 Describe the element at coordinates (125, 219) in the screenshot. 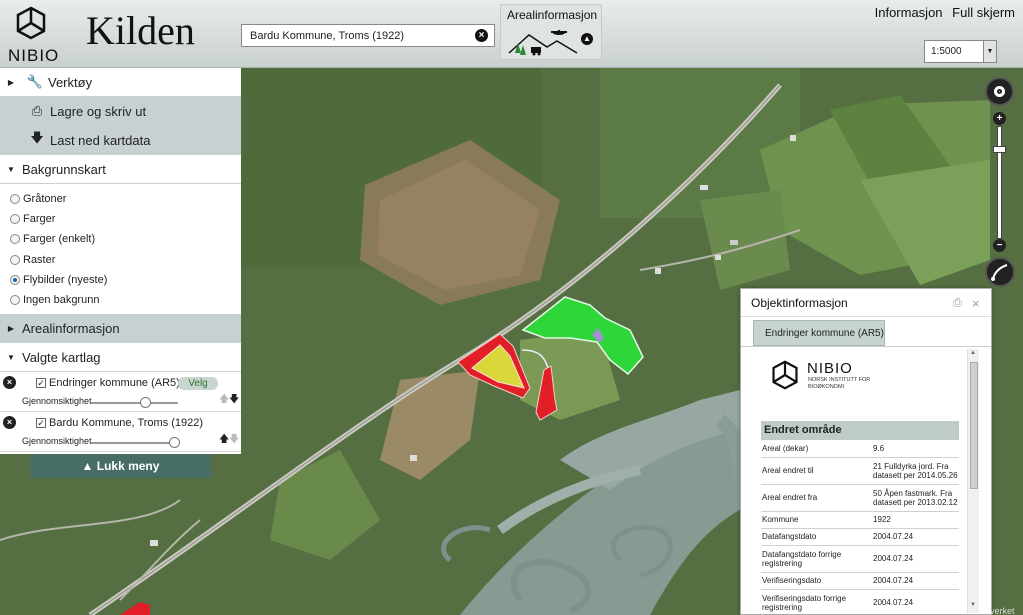

I see `bg-option-color: Farger` at that location.